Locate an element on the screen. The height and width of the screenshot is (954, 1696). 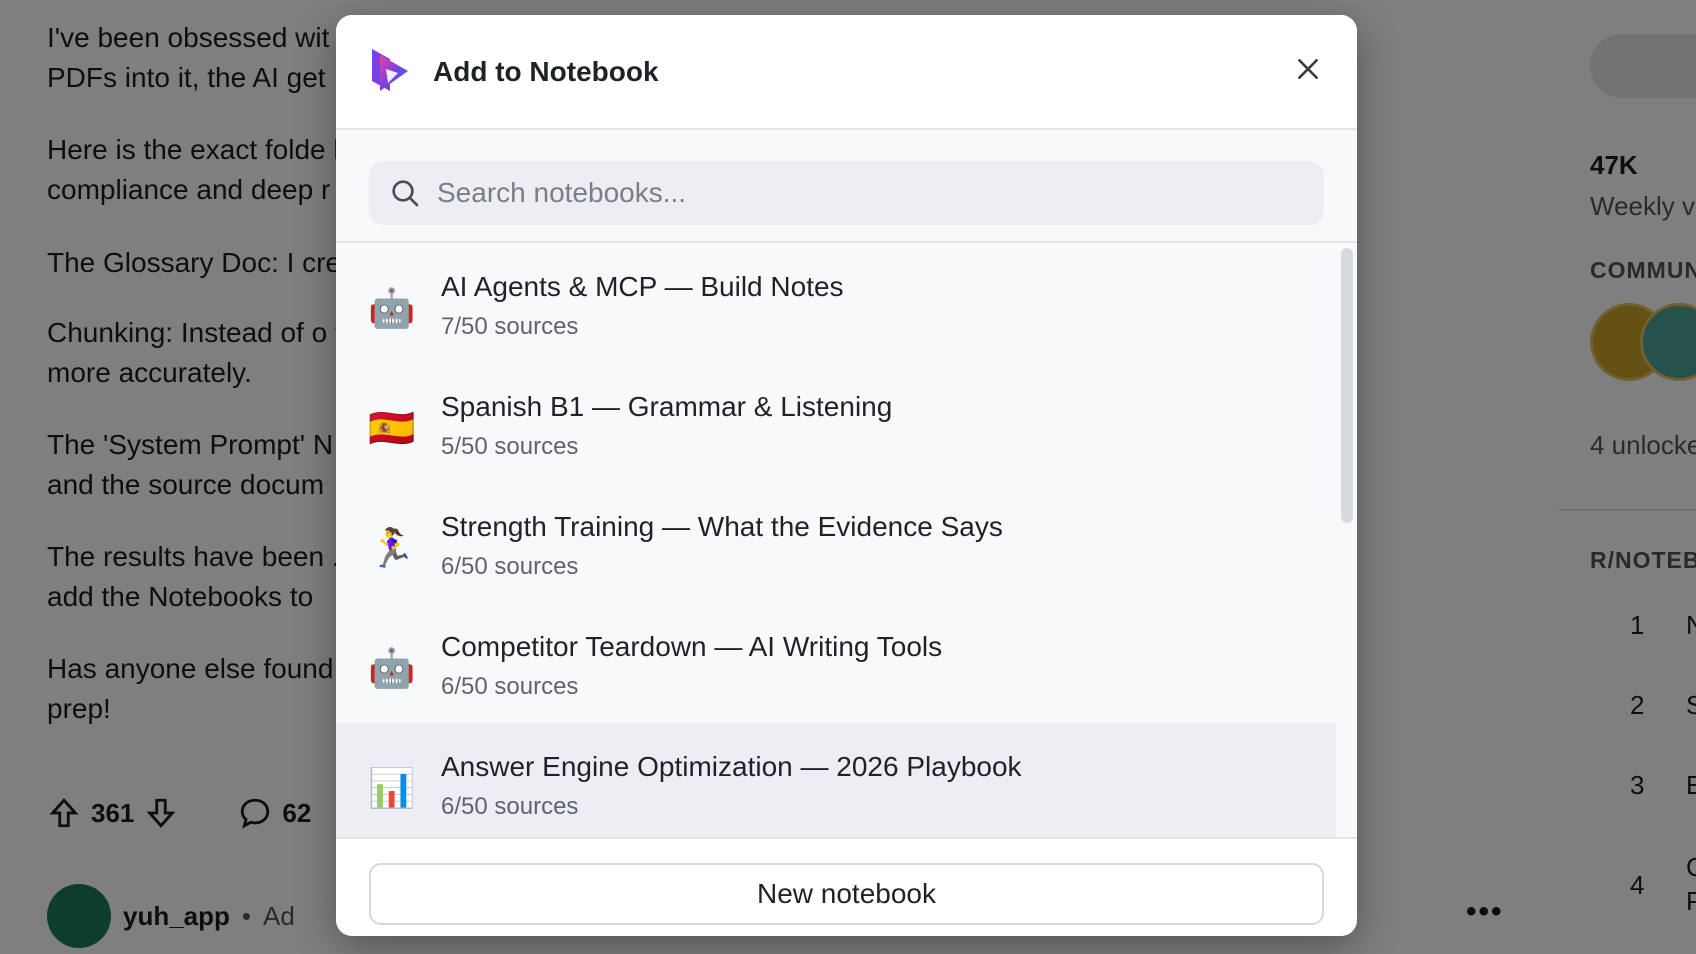
search-input is located at coordinates (867, 193).